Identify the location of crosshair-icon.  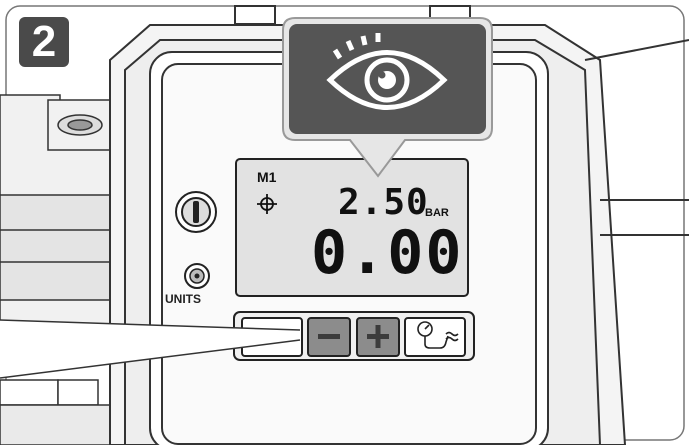
(267, 204).